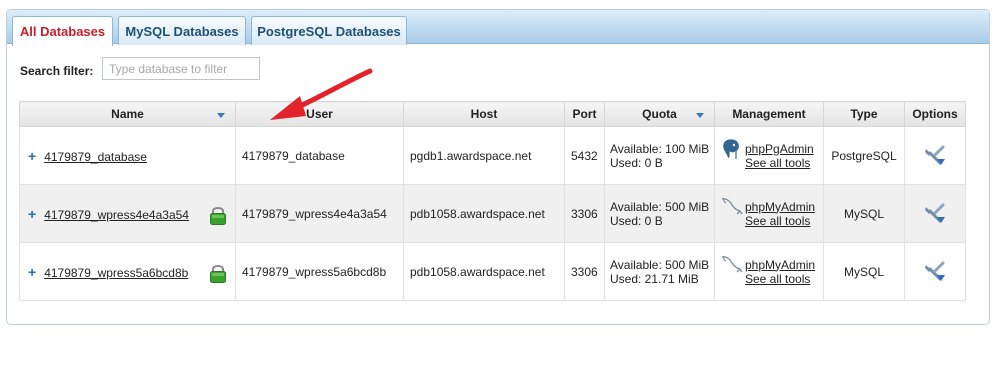 This screenshot has height=365, width=1000. I want to click on column-header-name: Name, so click(127, 114).